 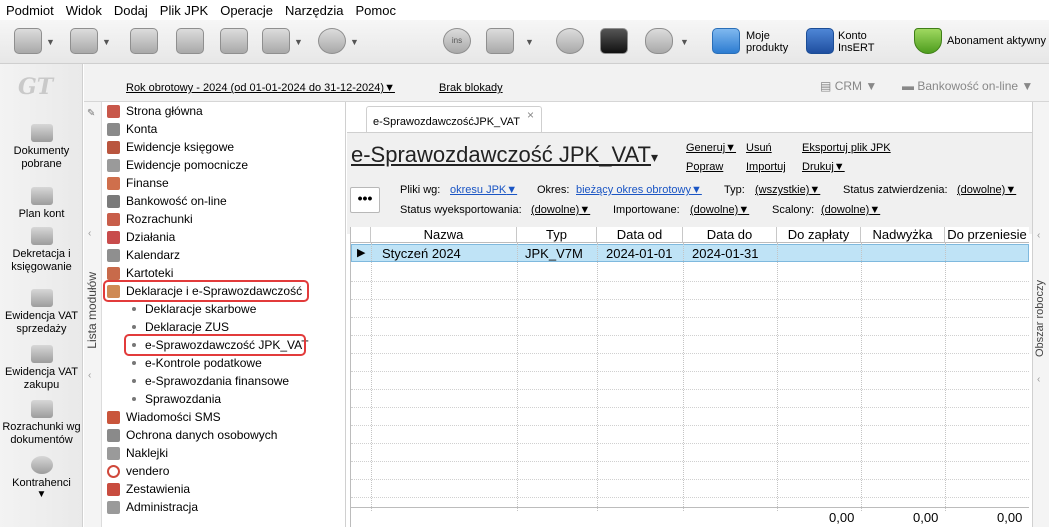 I want to click on stamp-icon, so click(x=144, y=41).